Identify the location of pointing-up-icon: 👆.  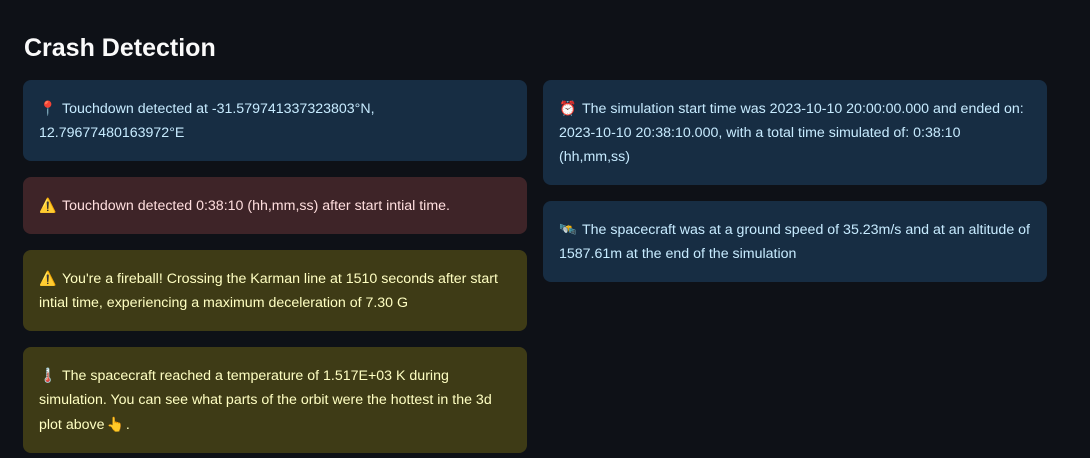
(115, 424).